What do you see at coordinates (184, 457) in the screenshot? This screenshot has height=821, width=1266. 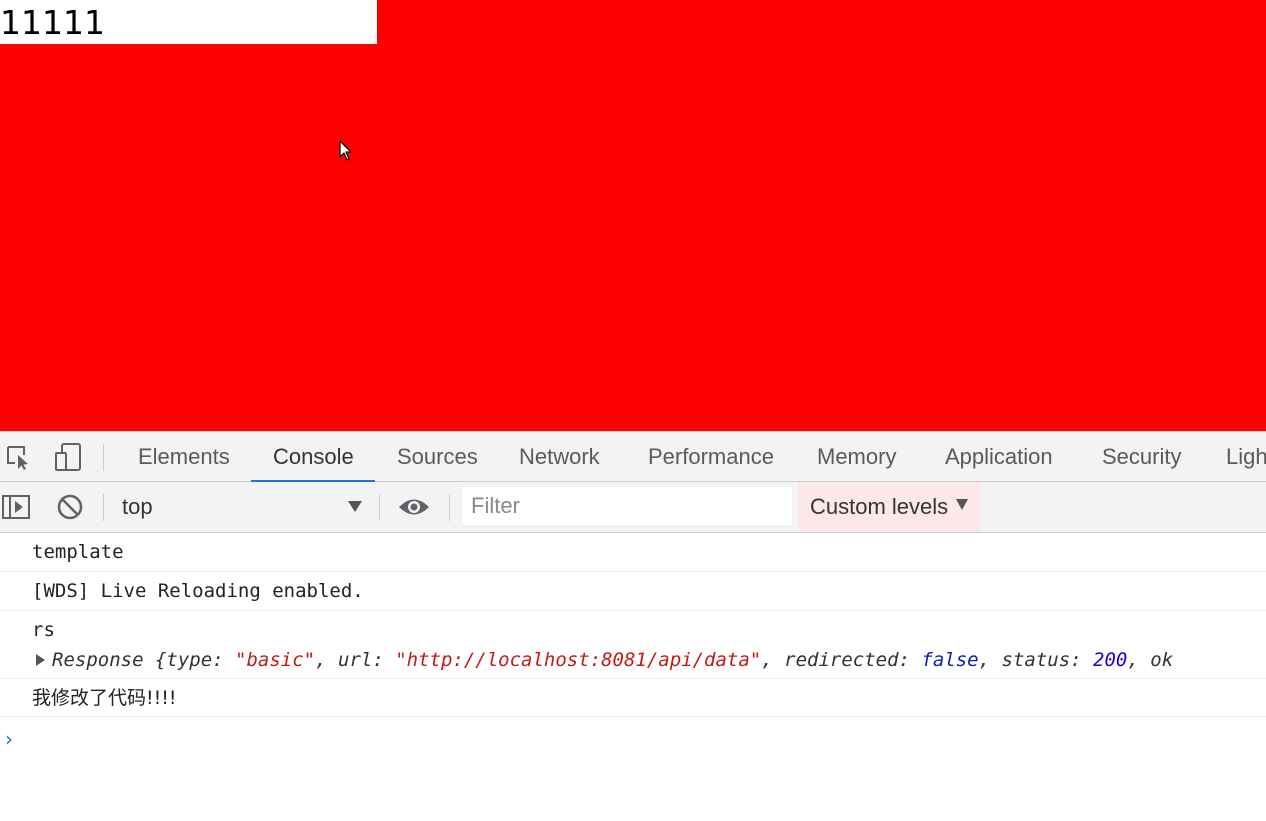 I see `tab-elements: Elements` at bounding box center [184, 457].